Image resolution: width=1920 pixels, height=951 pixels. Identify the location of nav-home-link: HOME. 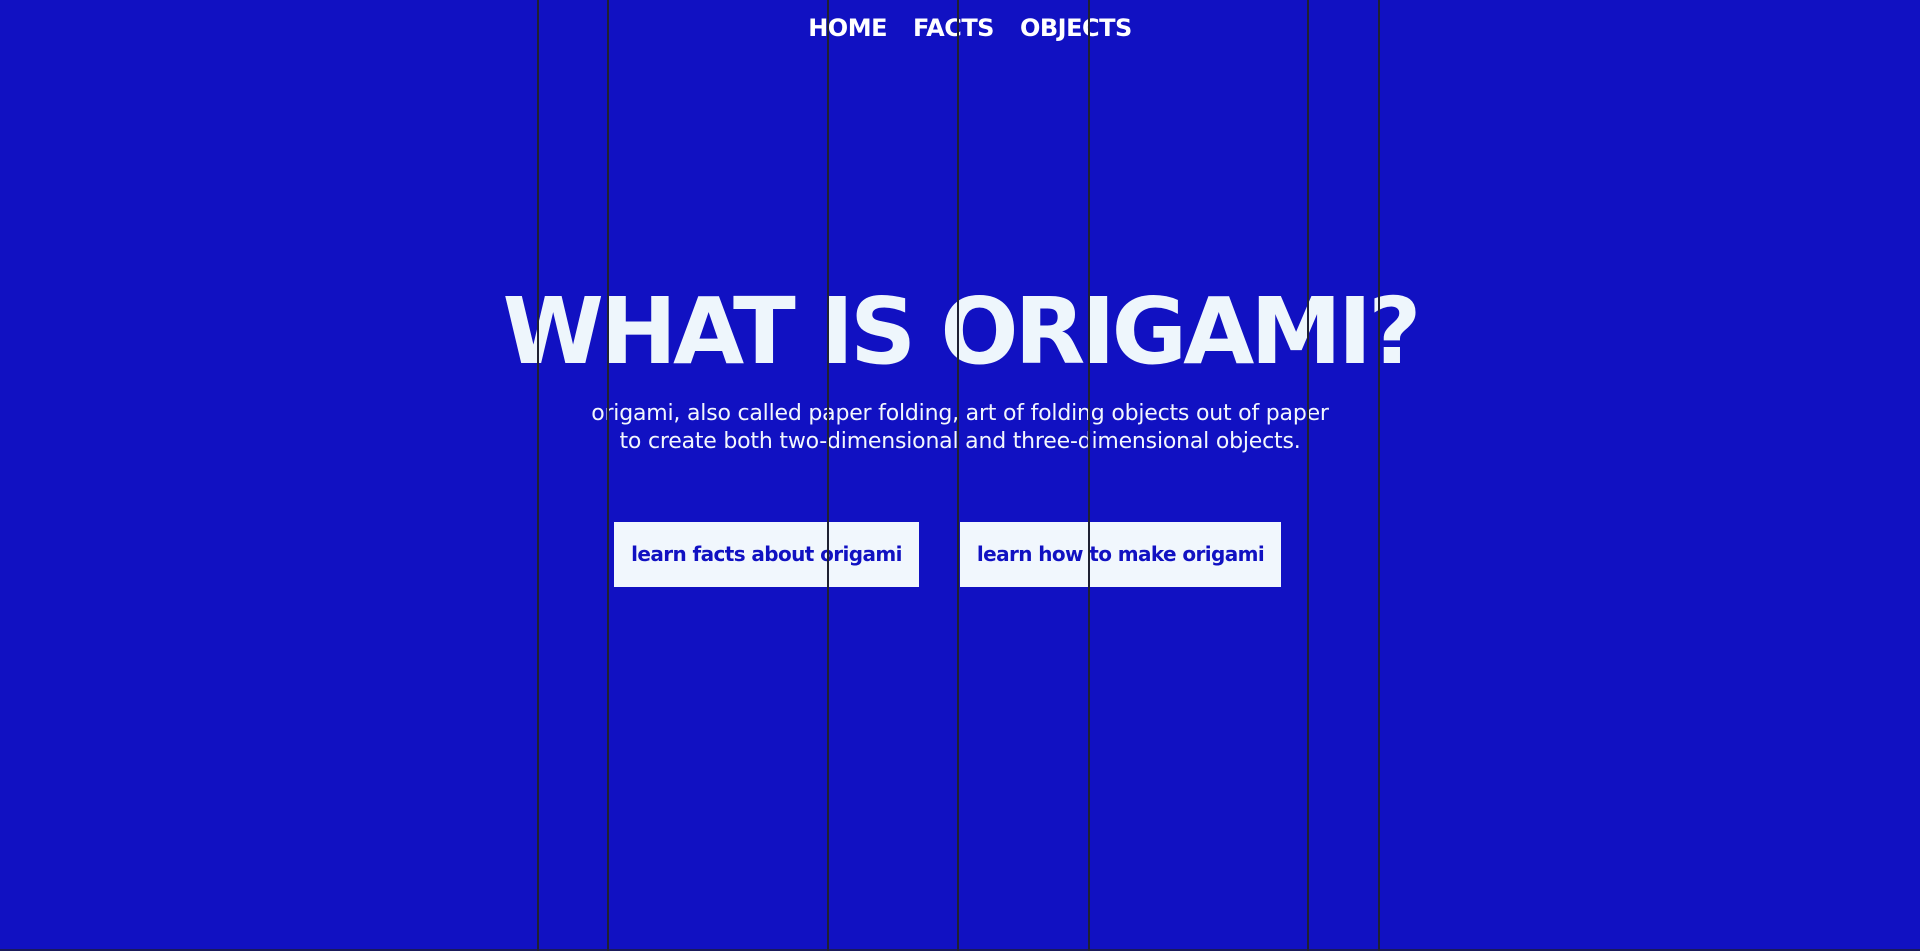
(847, 28).